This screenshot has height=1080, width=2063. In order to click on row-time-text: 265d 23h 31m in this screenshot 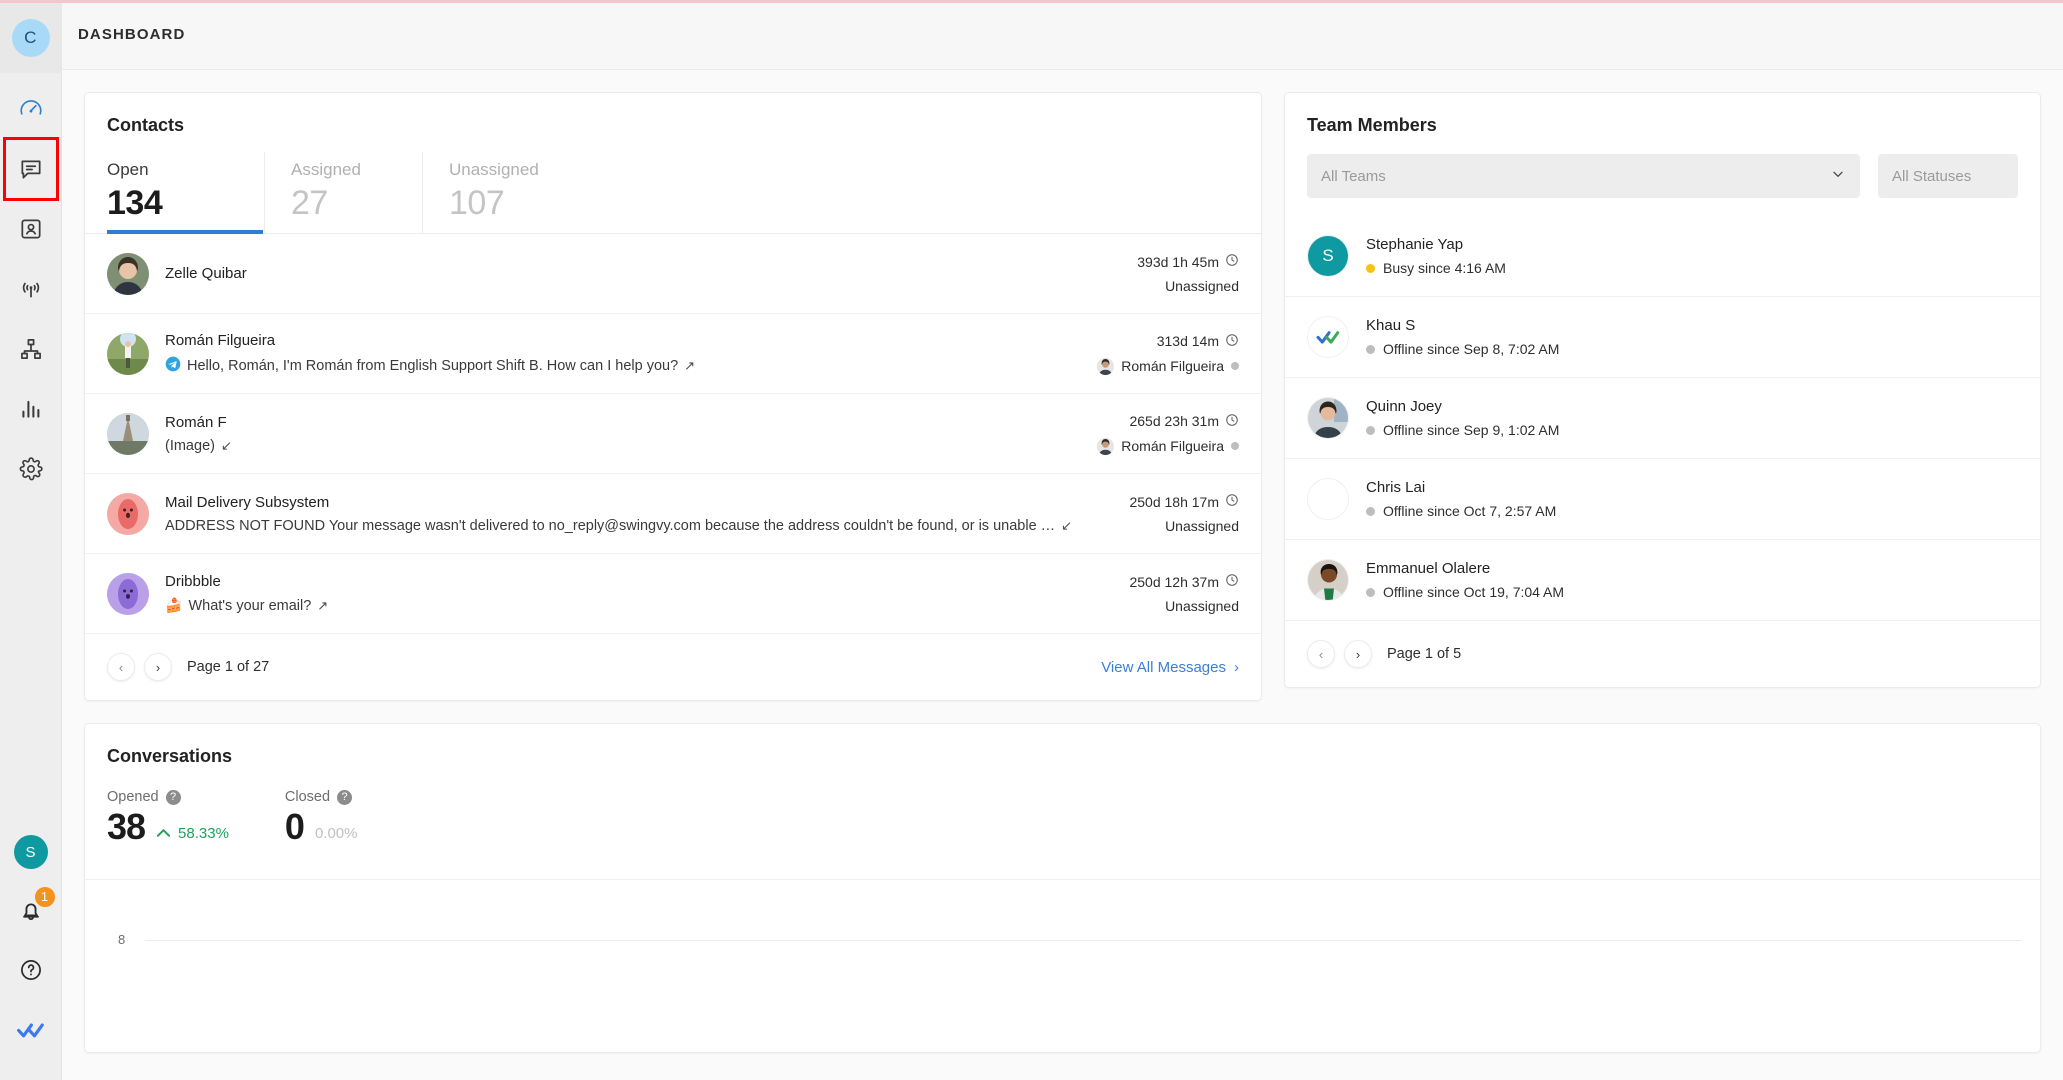, I will do `click(1174, 421)`.